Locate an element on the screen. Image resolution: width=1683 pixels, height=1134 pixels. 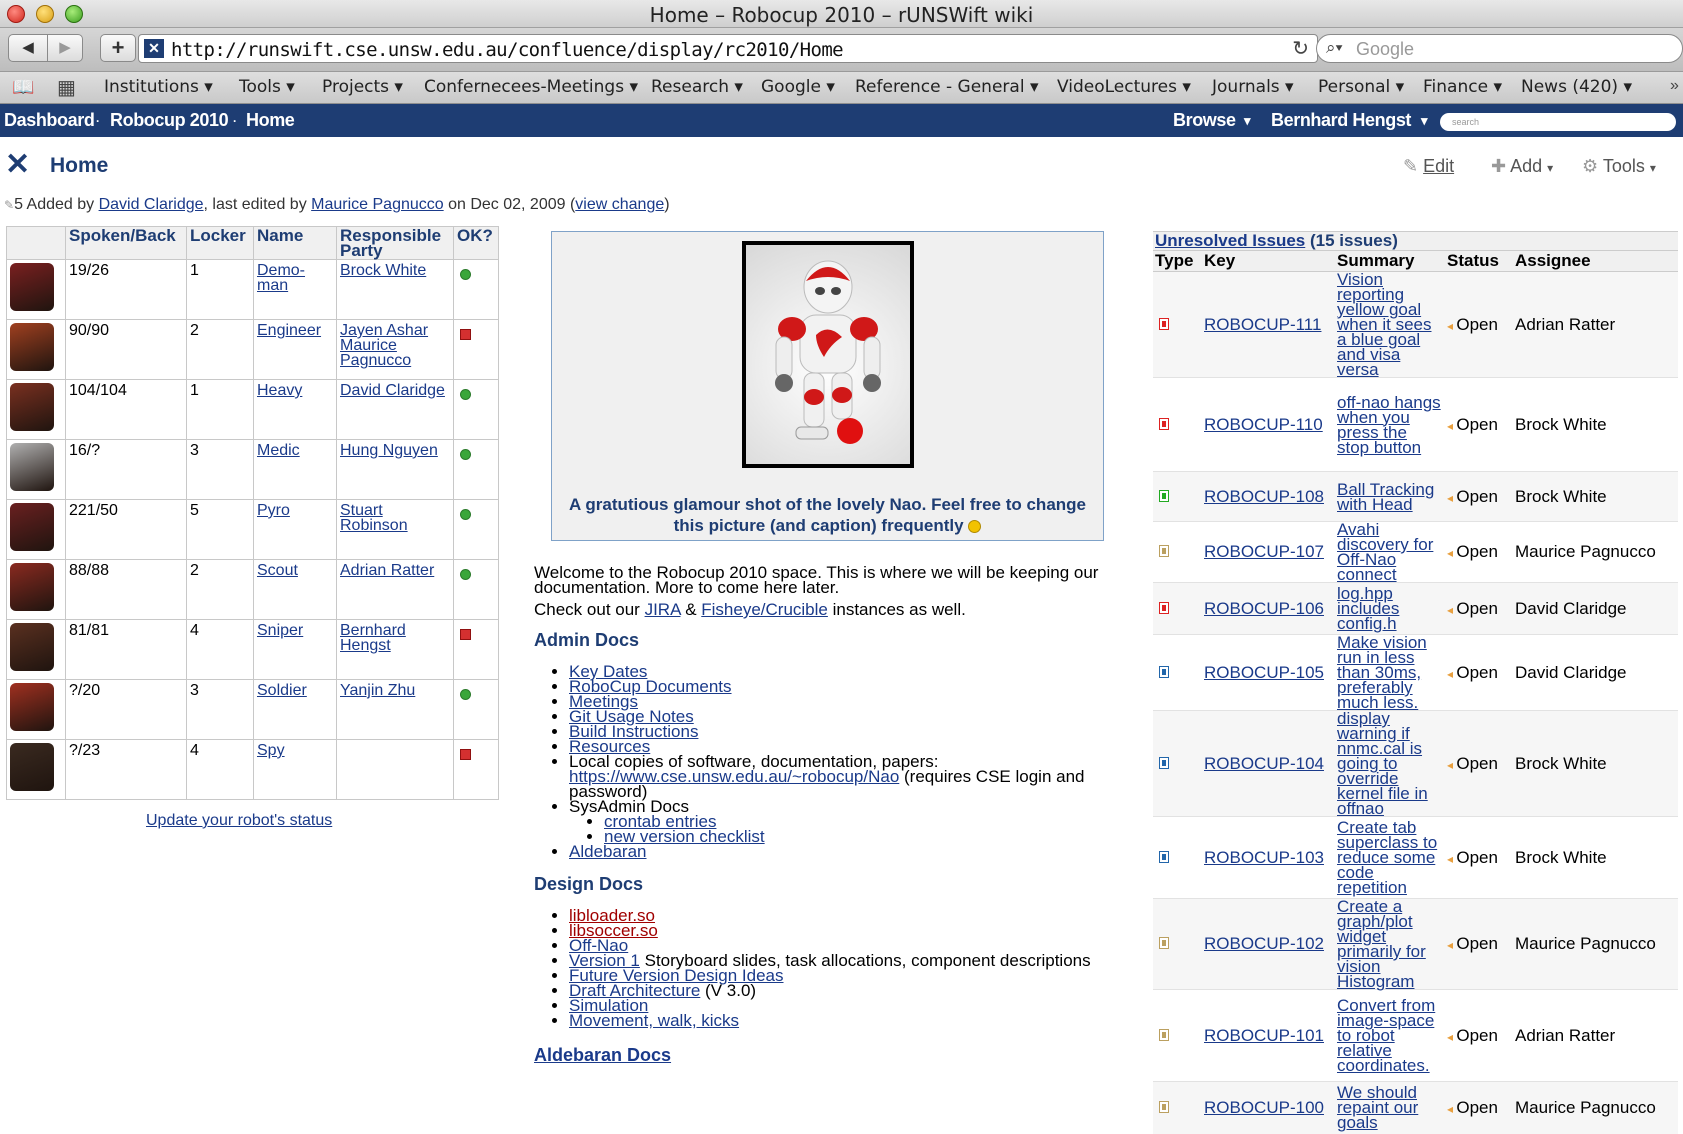
ok-check-icon is located at coordinates (465, 274).